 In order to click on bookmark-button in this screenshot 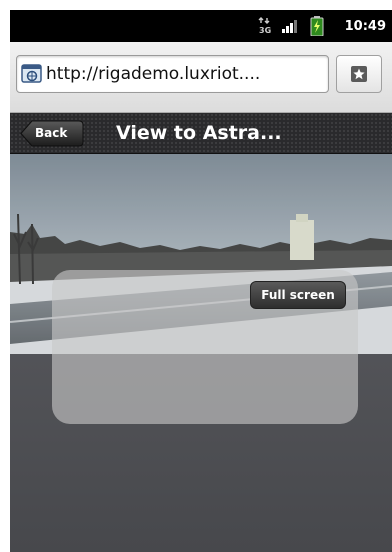, I will do `click(359, 74)`.